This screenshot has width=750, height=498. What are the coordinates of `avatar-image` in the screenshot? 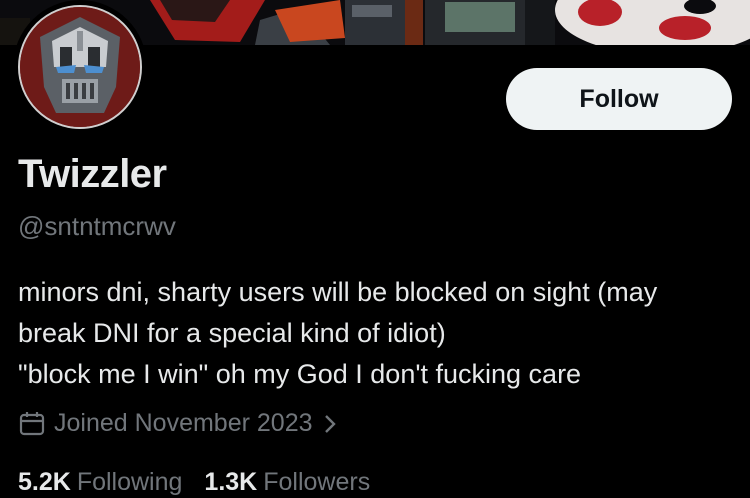 It's located at (80, 67).